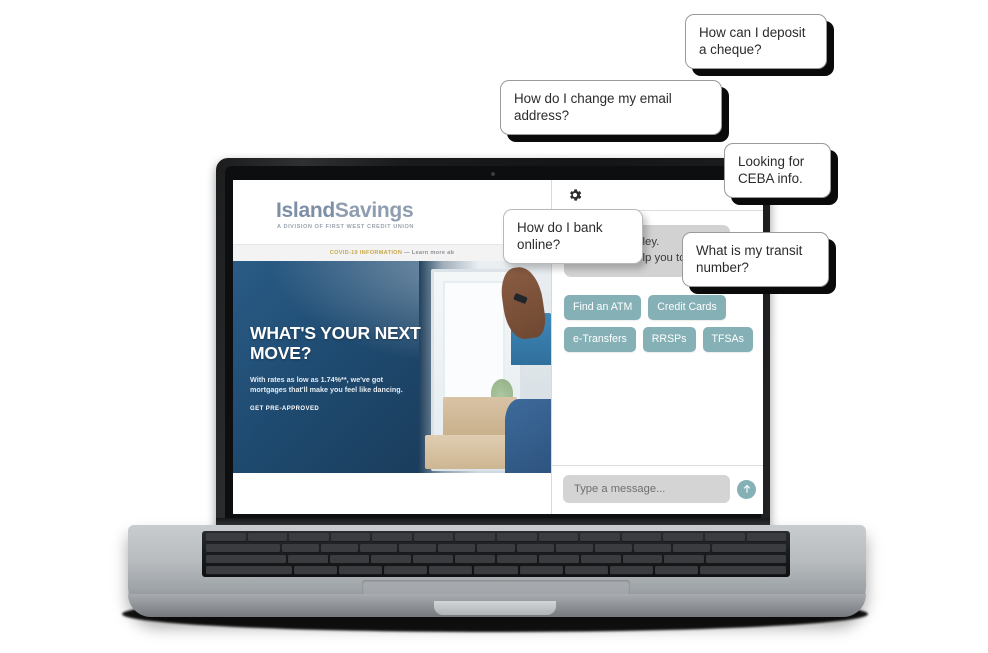 The image size is (988, 653). I want to click on chat-footer, so click(657, 489).